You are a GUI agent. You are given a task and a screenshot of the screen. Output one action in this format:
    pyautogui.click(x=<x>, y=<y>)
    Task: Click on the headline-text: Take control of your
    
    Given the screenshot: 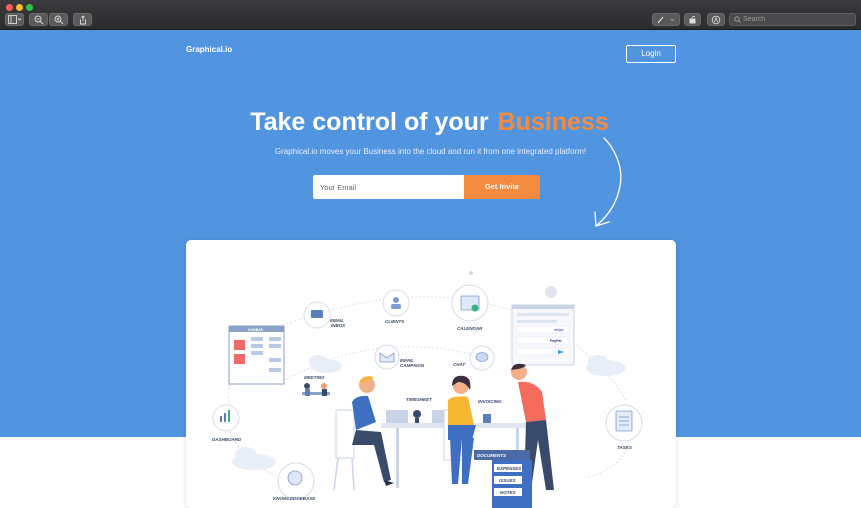 What is the action you would take?
    pyautogui.click(x=369, y=122)
    